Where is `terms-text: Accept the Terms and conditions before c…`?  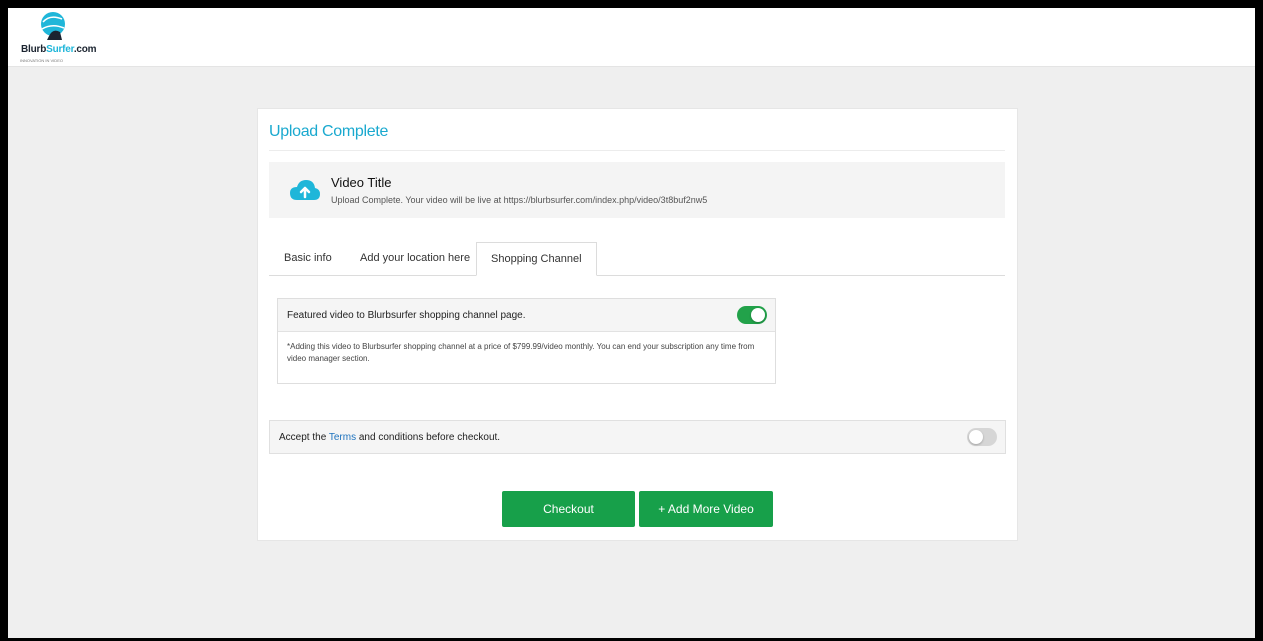
terms-text: Accept the Terms and conditions before c… is located at coordinates (390, 437).